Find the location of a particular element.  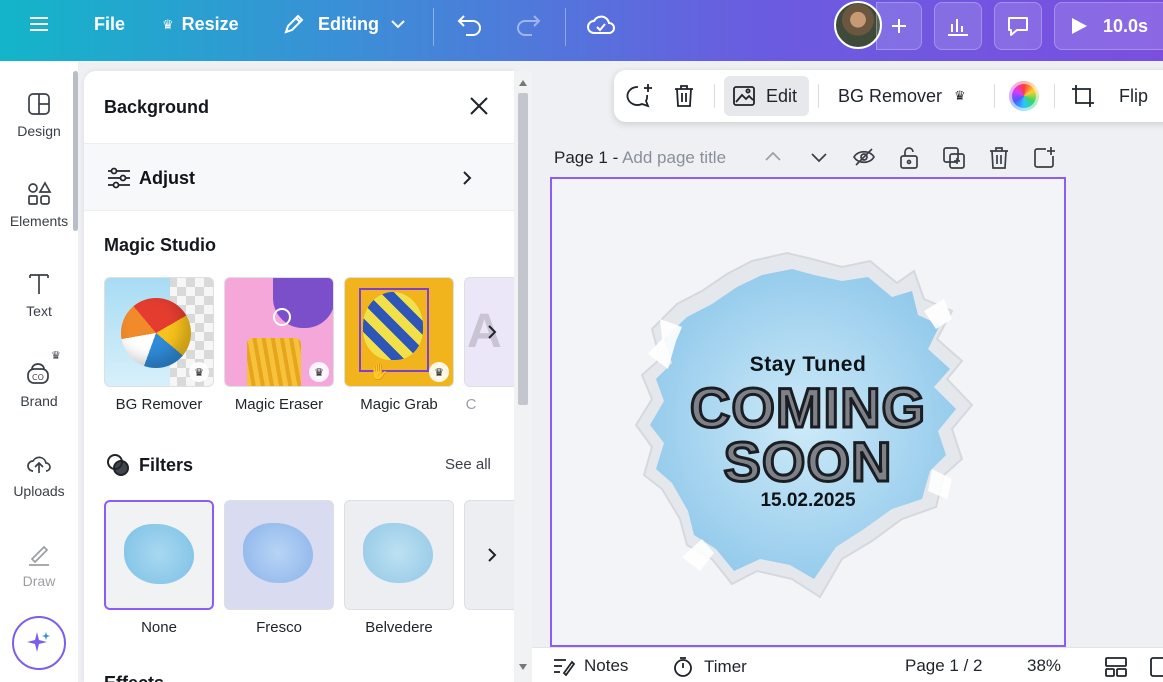

chevron-down-icon is located at coordinates (398, 24).